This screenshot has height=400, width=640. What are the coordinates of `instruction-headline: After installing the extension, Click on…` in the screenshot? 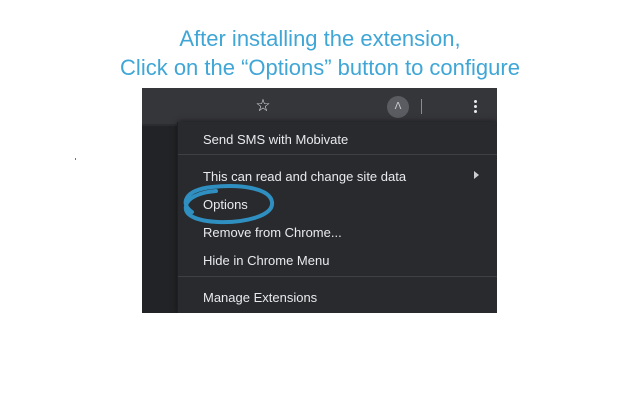 It's located at (320, 53).